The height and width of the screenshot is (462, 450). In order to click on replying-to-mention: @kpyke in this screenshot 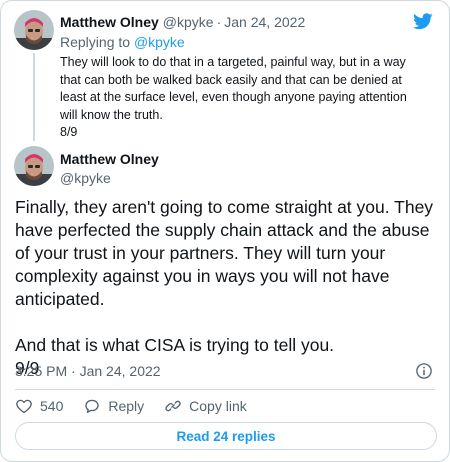, I will do `click(159, 42)`.